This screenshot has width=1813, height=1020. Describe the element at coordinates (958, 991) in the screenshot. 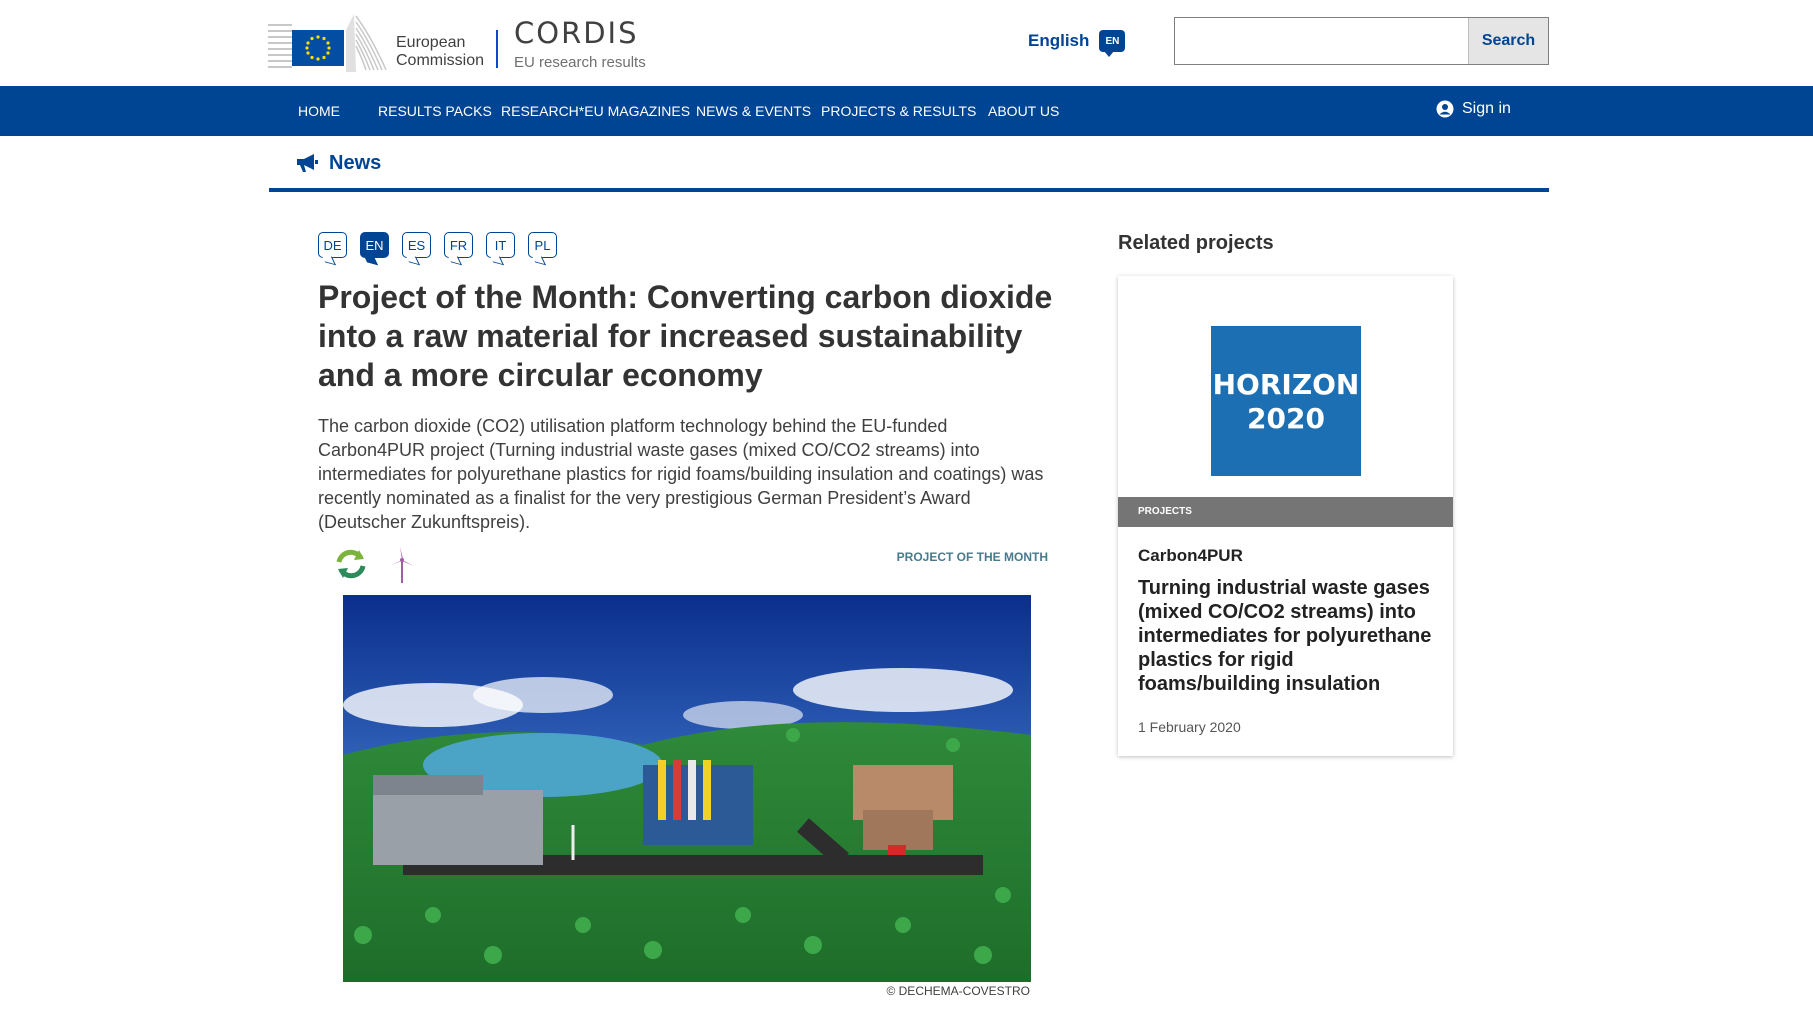

I see `image-credit: © DECHEMA-COVESTRO` at that location.